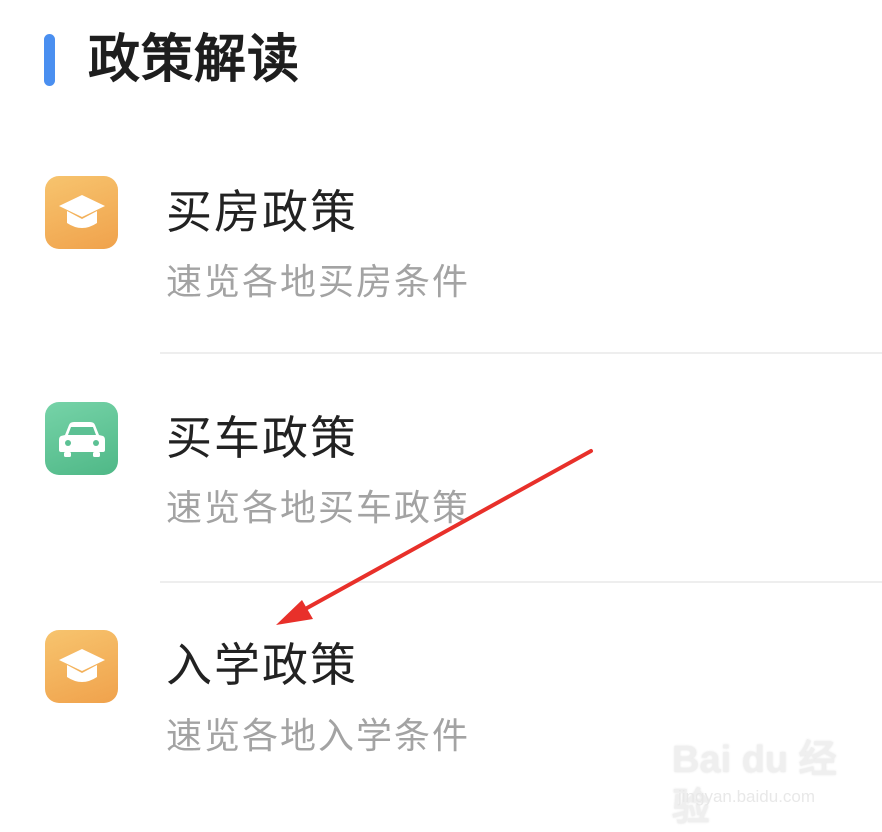  I want to click on item-subtitle: 速览各地买车政策, so click(318, 508).